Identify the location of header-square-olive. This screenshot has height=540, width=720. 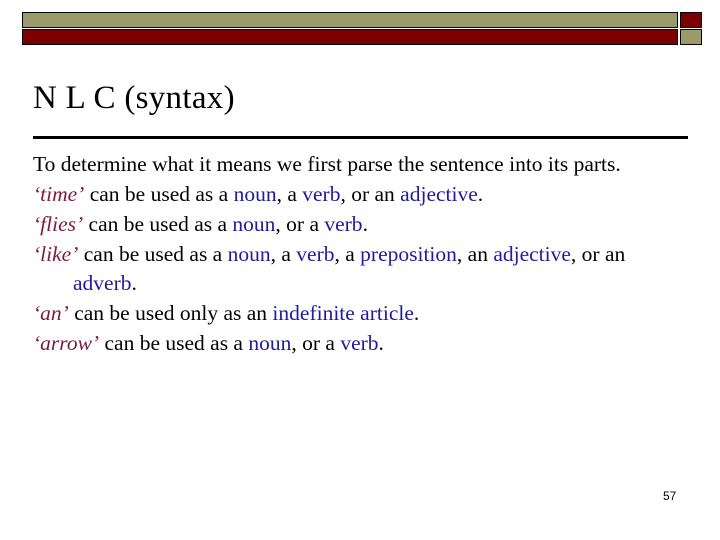
(691, 37).